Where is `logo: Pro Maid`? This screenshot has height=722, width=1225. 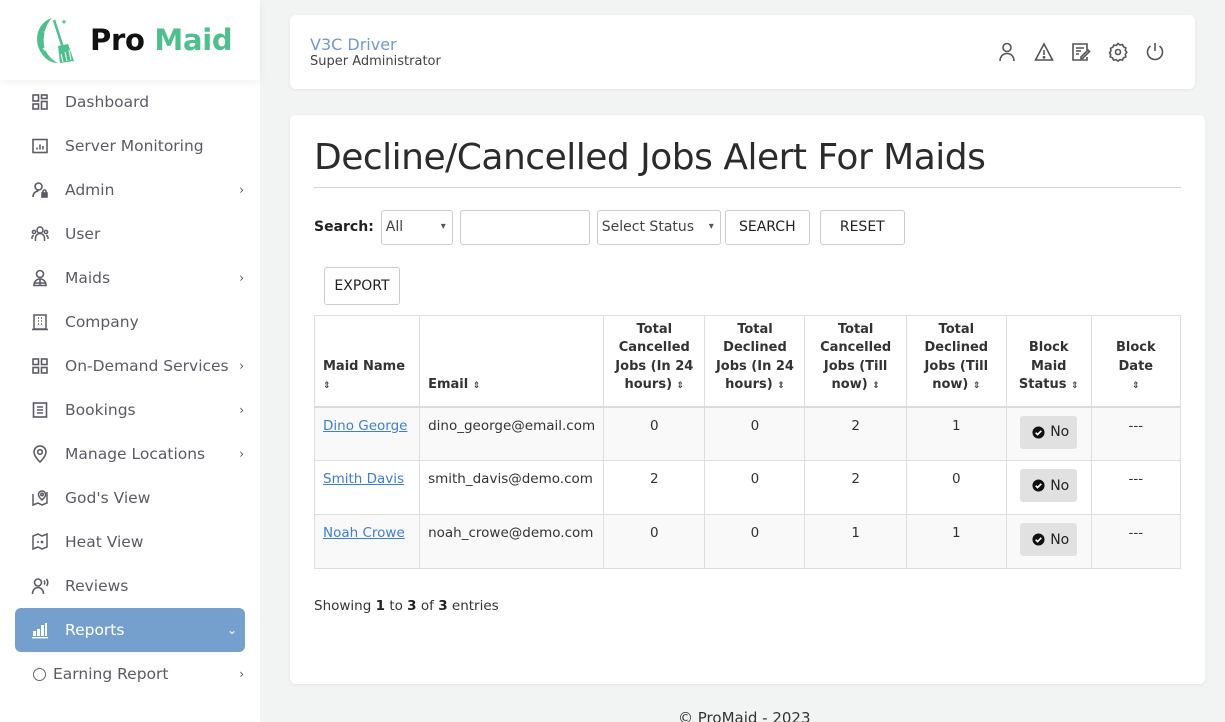 logo: Pro Maid is located at coordinates (130, 40).